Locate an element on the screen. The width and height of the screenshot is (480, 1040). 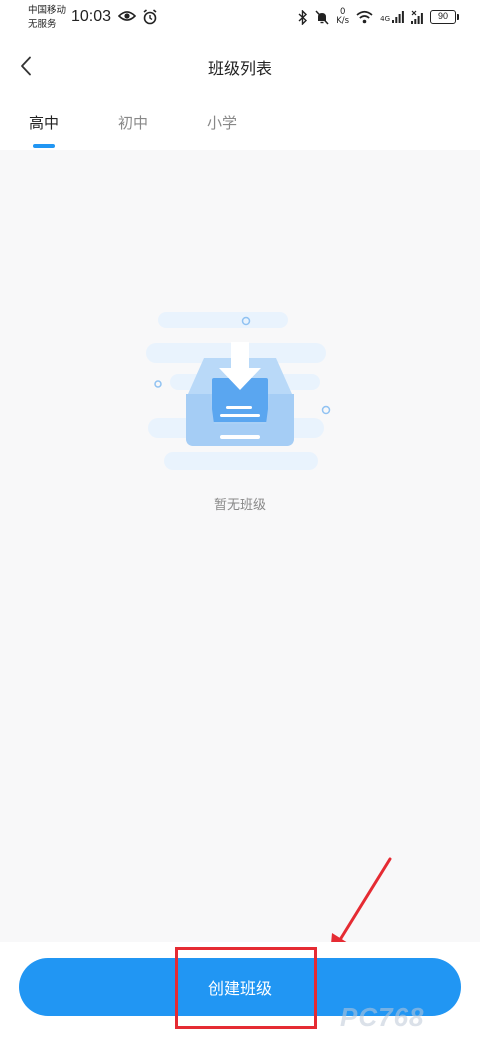
tab-high-school: 高中 is located at coordinates (44, 122).